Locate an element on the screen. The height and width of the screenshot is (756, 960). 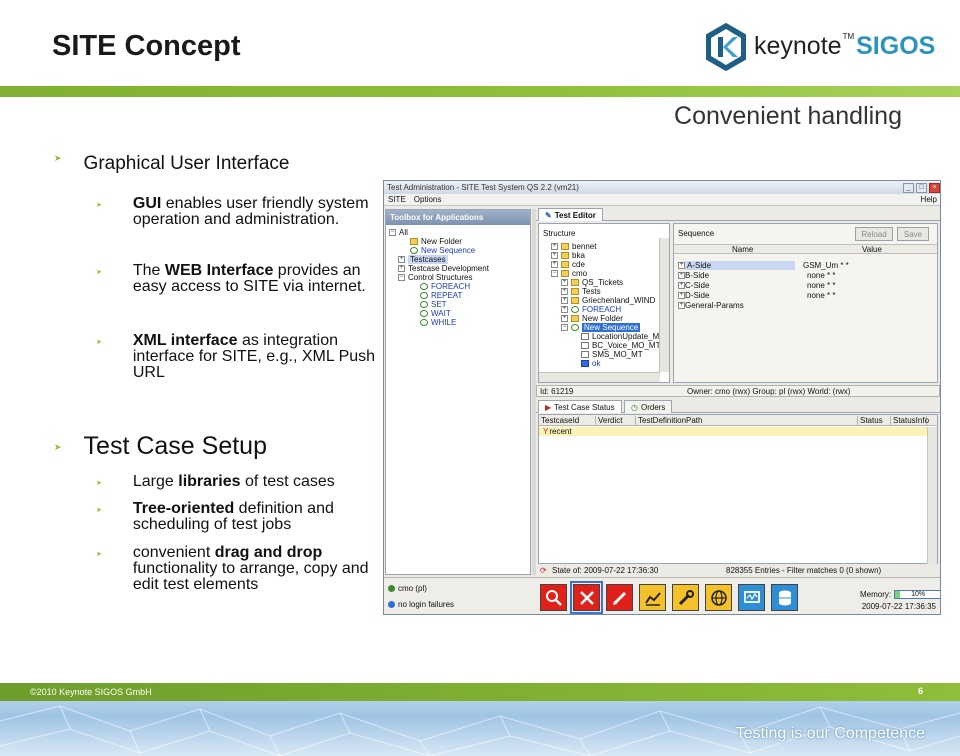
globe-icon is located at coordinates (718, 597).